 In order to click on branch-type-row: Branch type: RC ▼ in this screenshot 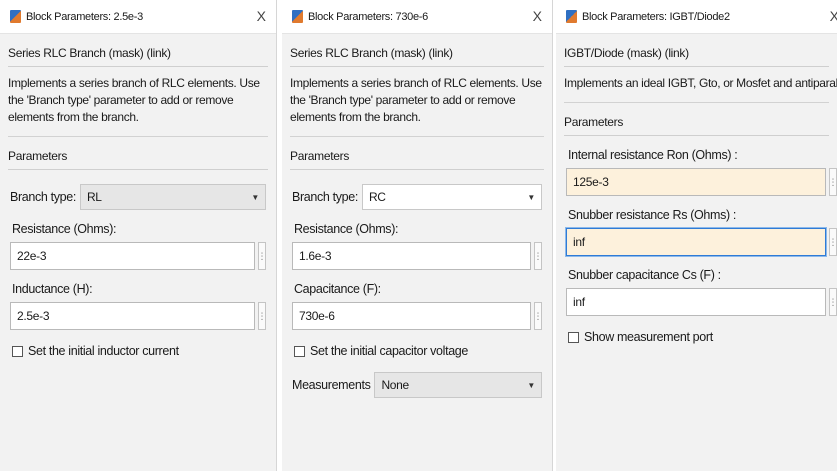, I will do `click(417, 197)`.